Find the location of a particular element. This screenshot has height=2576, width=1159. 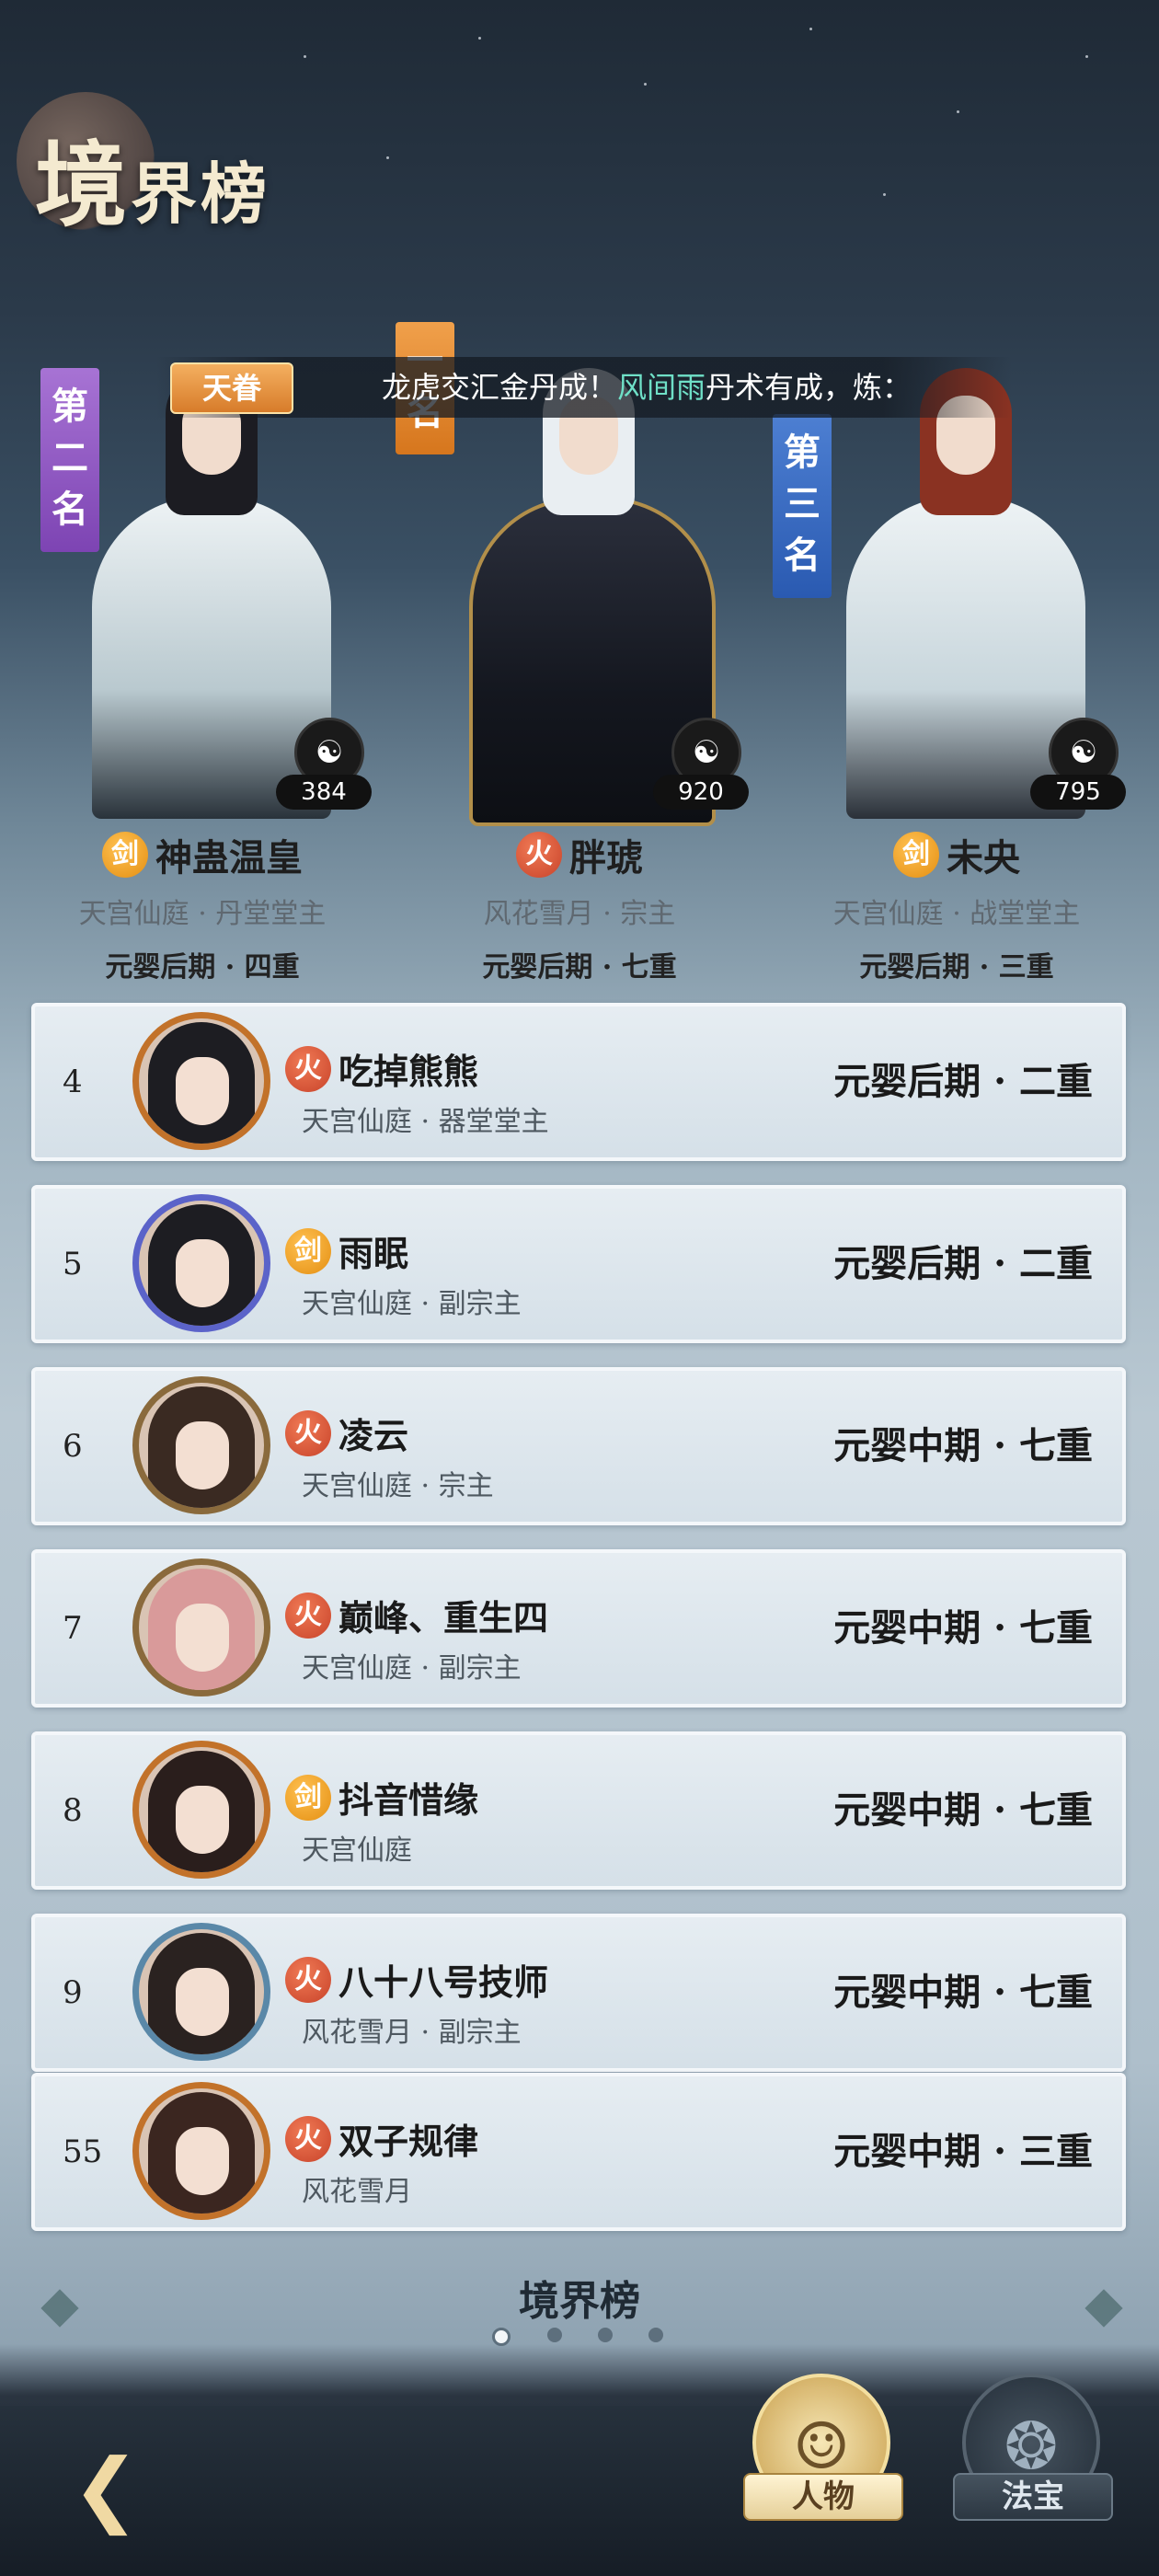

player-sect: 风花雪月 · 宗主 is located at coordinates (579, 914).